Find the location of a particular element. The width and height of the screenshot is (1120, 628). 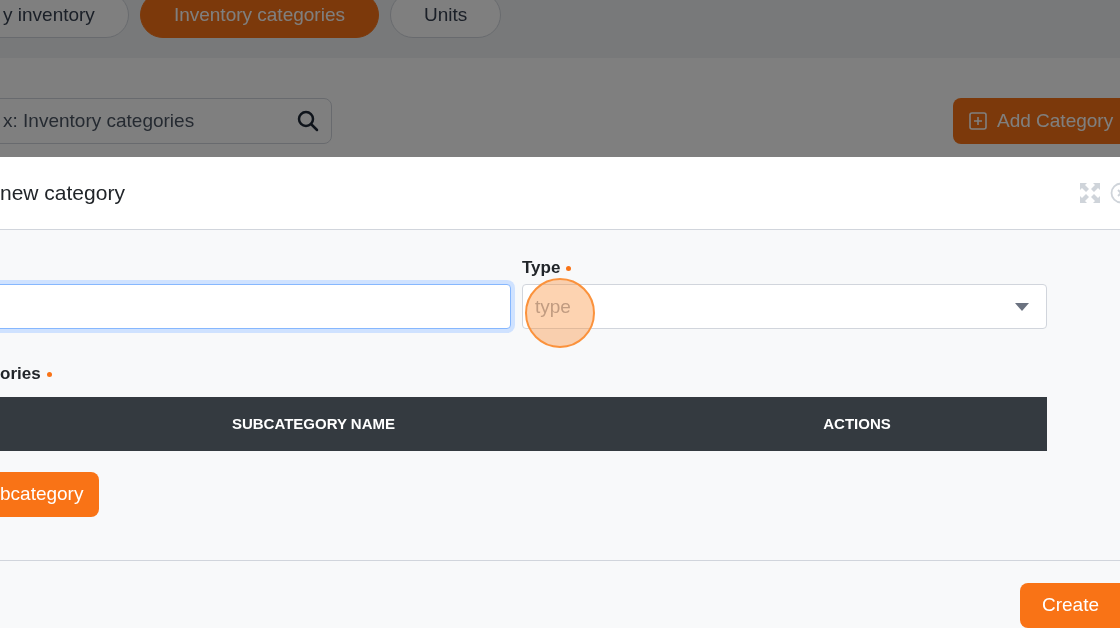

tab: y inventory is located at coordinates (64, 19).